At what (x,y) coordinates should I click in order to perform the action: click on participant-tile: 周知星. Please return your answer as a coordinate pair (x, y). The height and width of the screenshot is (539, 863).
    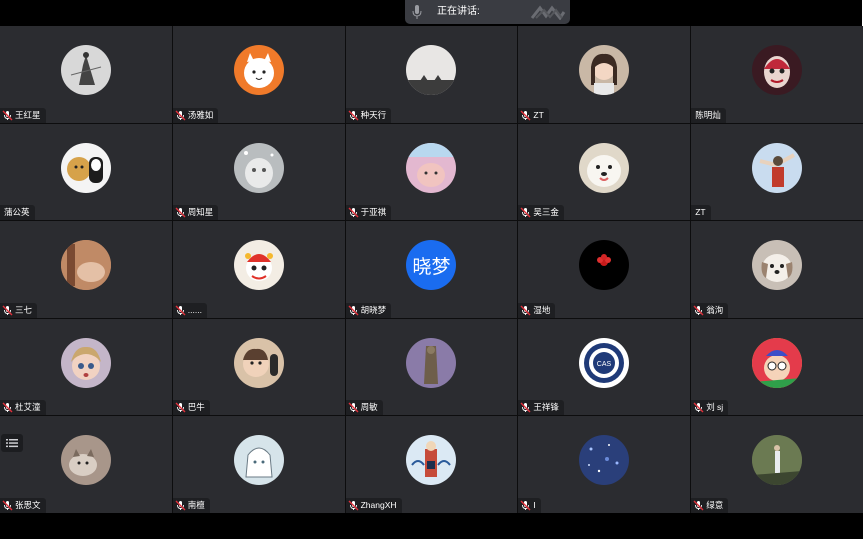
    Looking at the image, I should click on (258, 172).